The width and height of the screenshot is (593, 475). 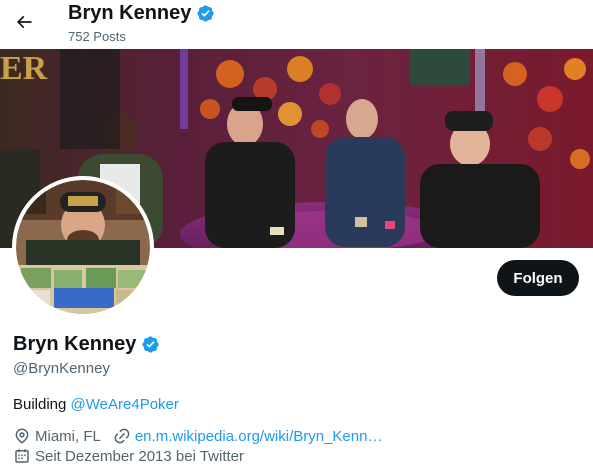 I want to click on location-item: Miami, FL, so click(x=57, y=436).